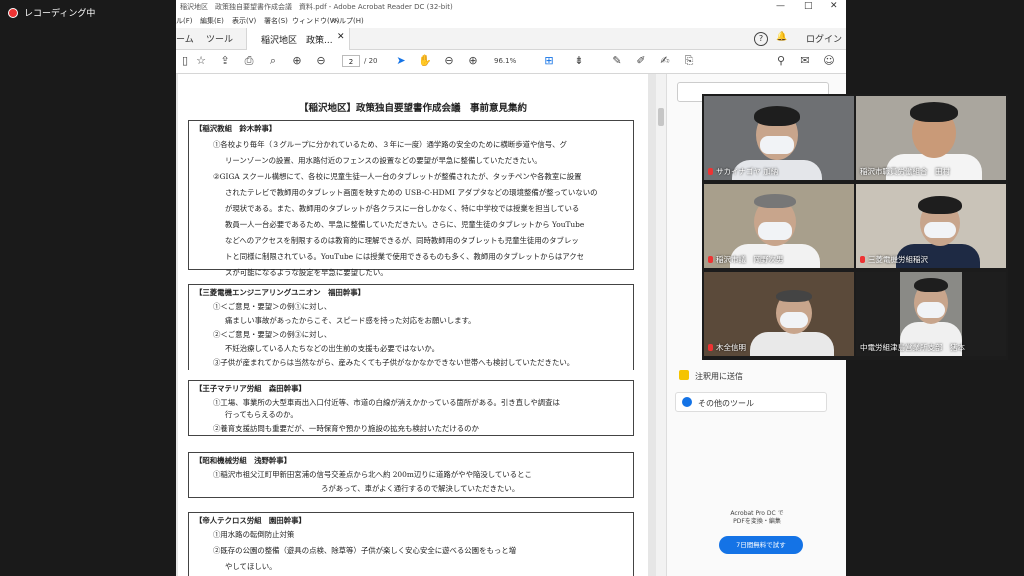  Describe the element at coordinates (780, 6) in the screenshot. I see `minimize-button: —` at that location.